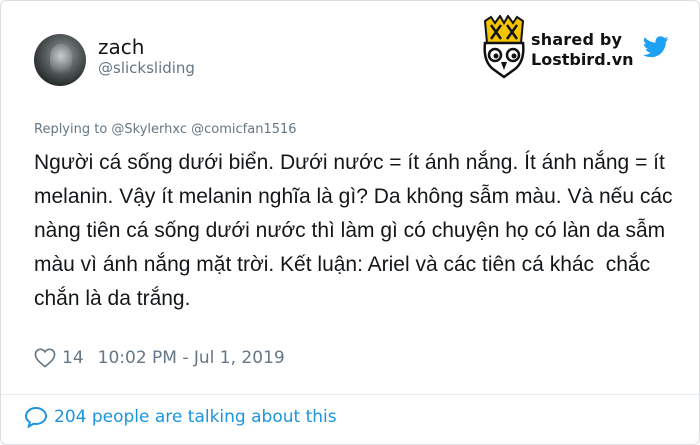  I want to click on talking-link: 204 people are talking about this, so click(180, 417).